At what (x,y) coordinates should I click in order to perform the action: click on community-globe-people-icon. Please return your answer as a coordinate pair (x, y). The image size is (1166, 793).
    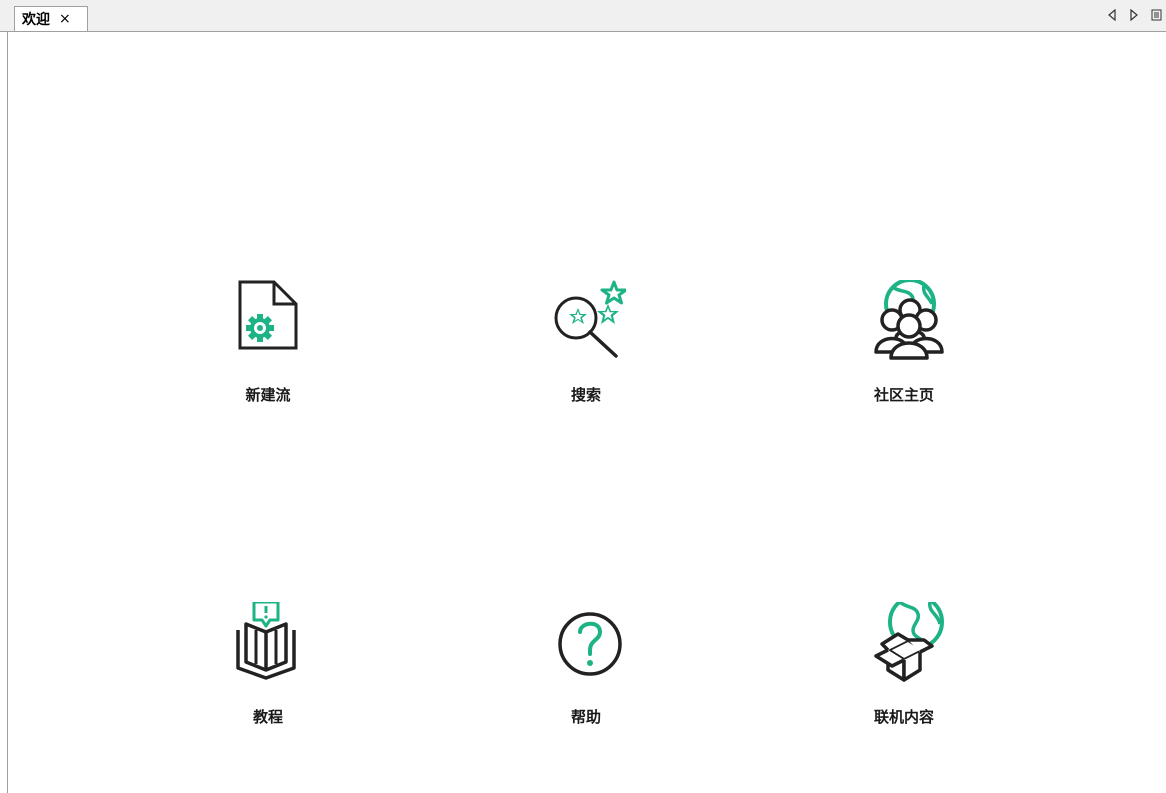
    Looking at the image, I should click on (904, 319).